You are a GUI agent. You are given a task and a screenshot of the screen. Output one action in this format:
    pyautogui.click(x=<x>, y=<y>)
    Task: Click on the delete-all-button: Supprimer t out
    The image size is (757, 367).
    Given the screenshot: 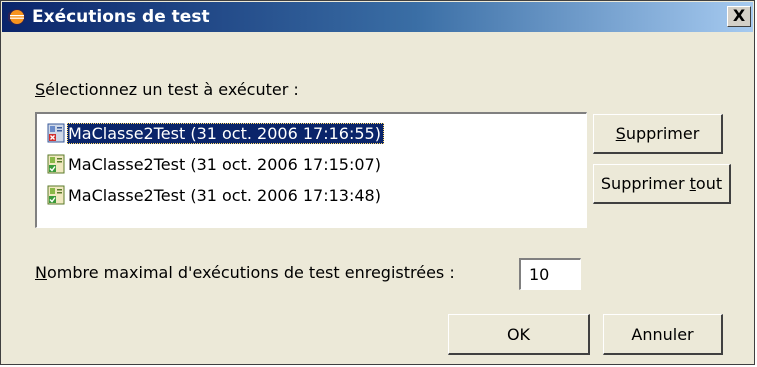 What is the action you would take?
    pyautogui.click(x=662, y=184)
    